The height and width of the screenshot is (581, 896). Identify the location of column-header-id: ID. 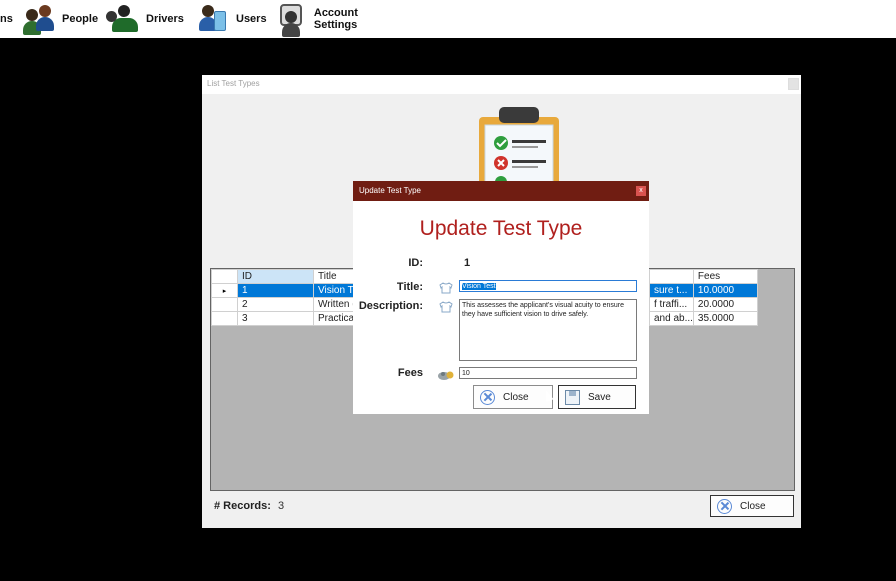
(275, 276).